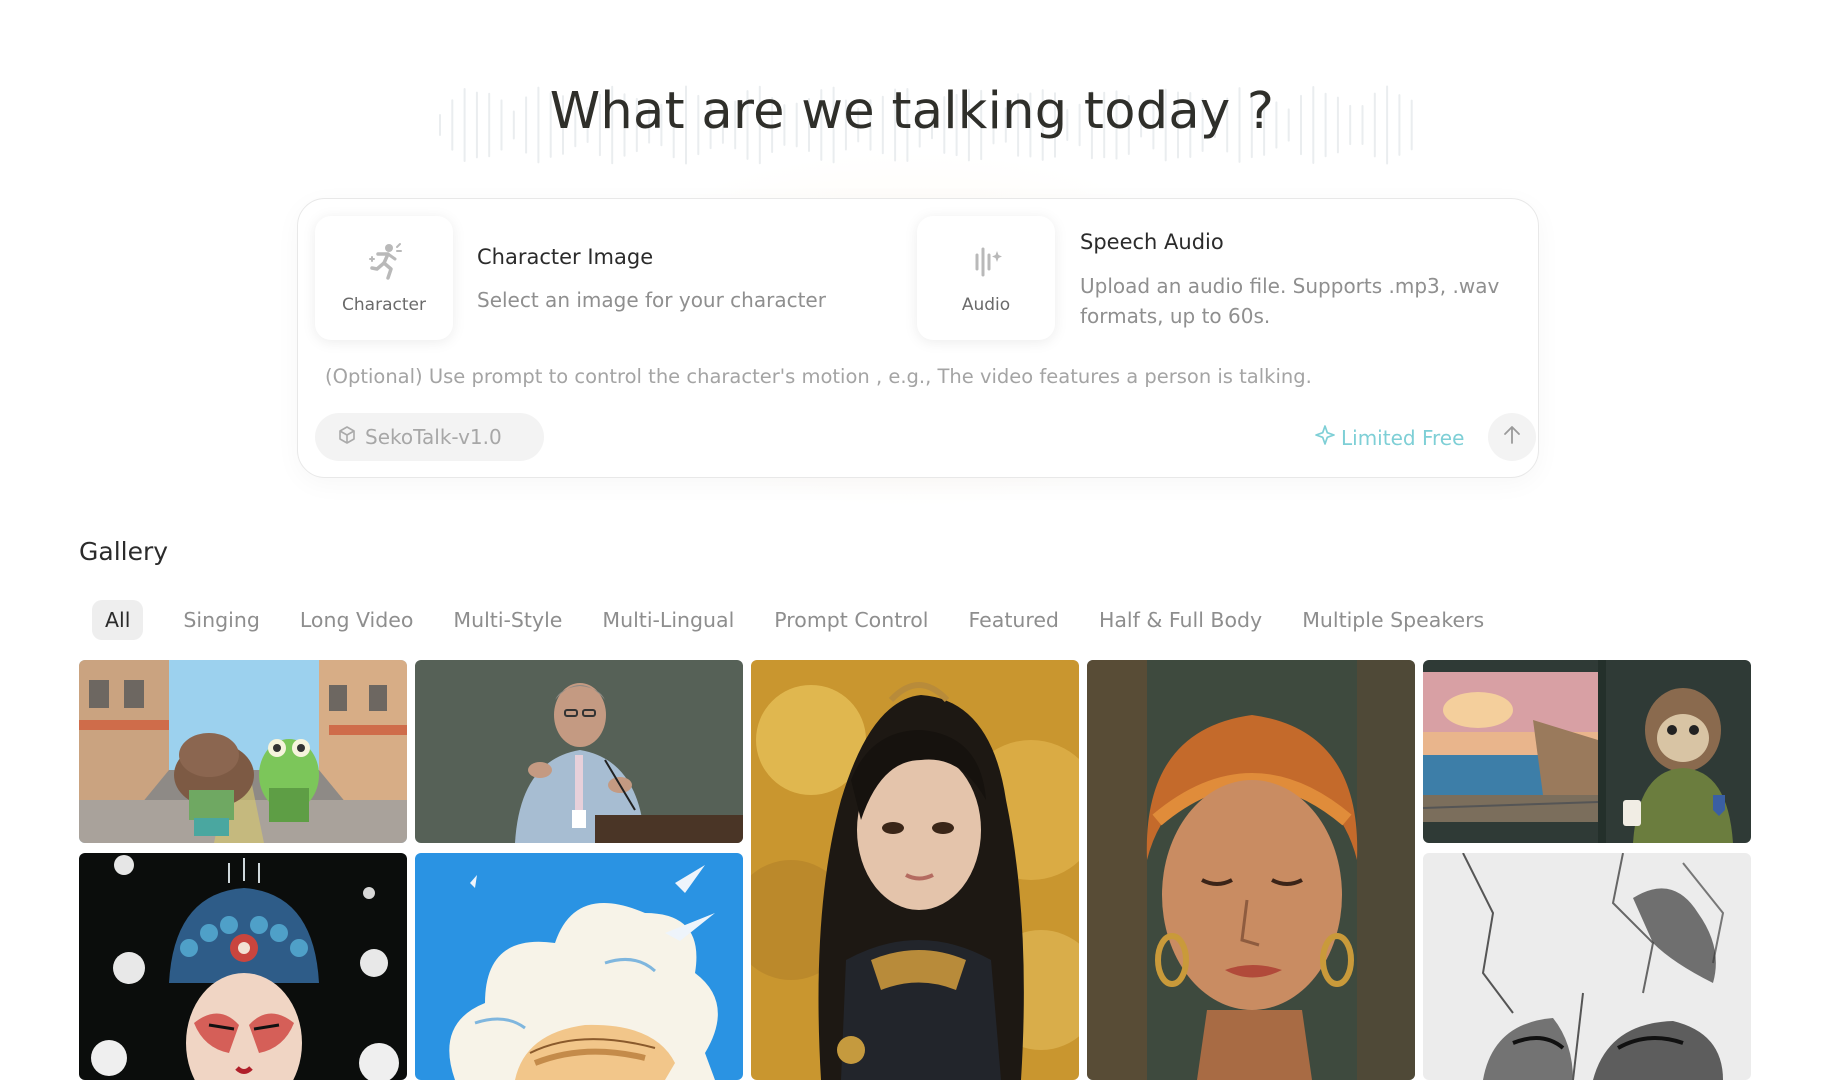 The image size is (1824, 1080). I want to click on filter-tab-prompt-control: Prompt Control, so click(851, 620).